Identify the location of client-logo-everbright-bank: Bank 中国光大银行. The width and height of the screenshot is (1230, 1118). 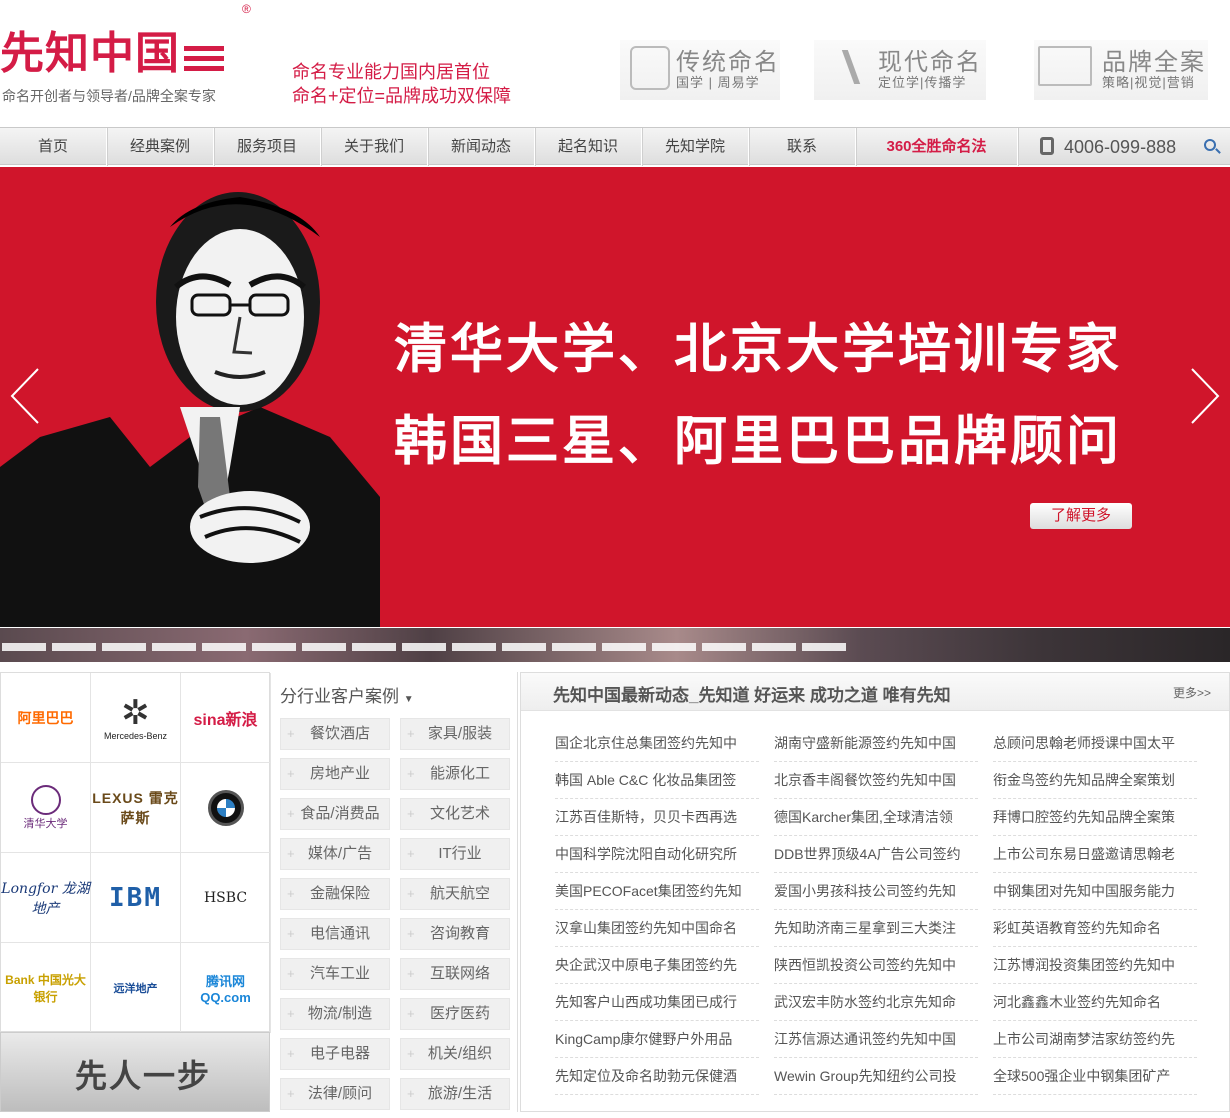
(46, 988).